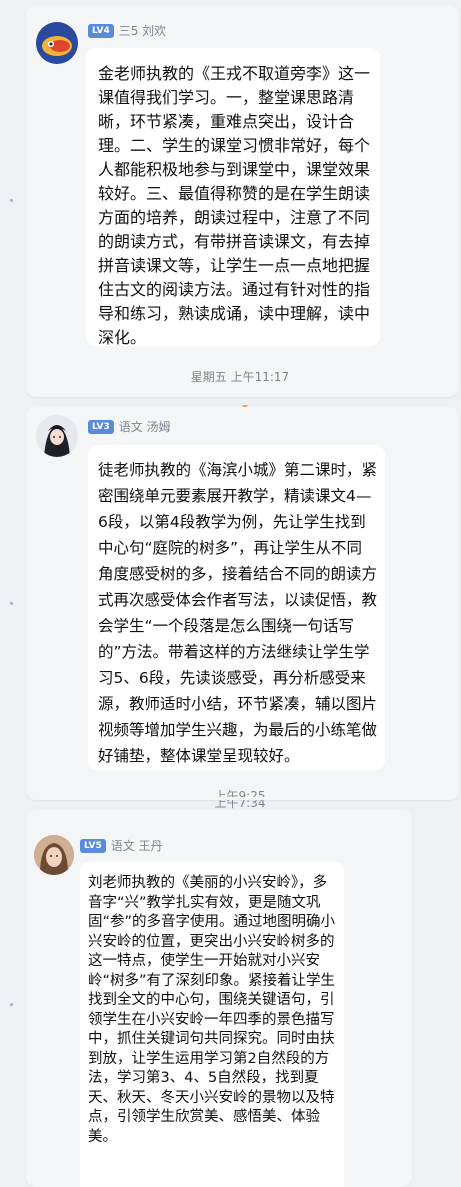  What do you see at coordinates (240, 377) in the screenshot?
I see `message-time: 星期五 上午11:17` at bounding box center [240, 377].